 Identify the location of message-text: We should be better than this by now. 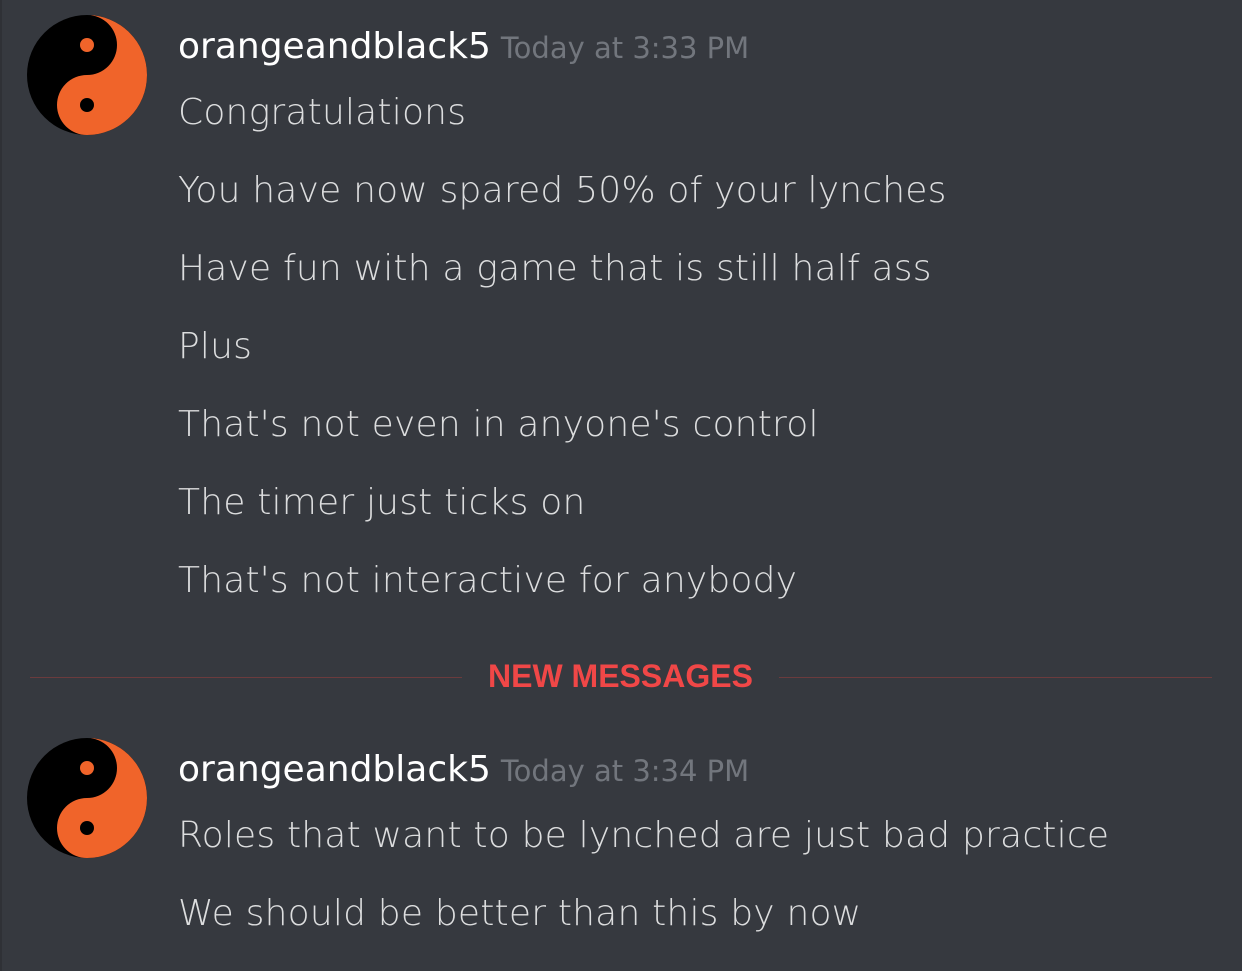
(520, 913).